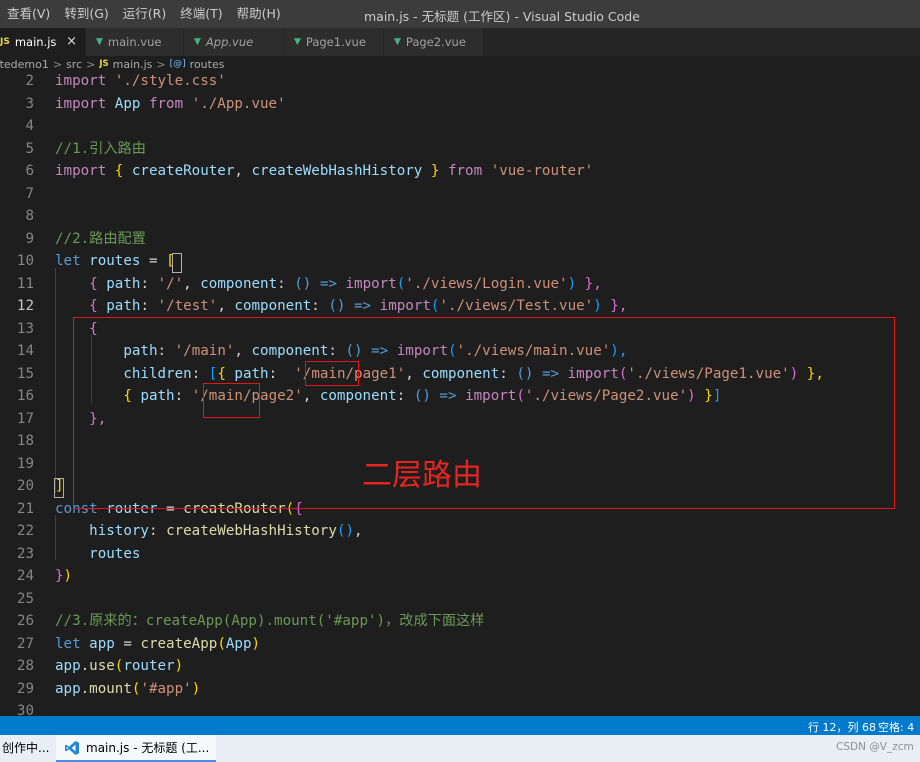 This screenshot has width=920, height=762. I want to click on code-line: 4, so click(460, 126).